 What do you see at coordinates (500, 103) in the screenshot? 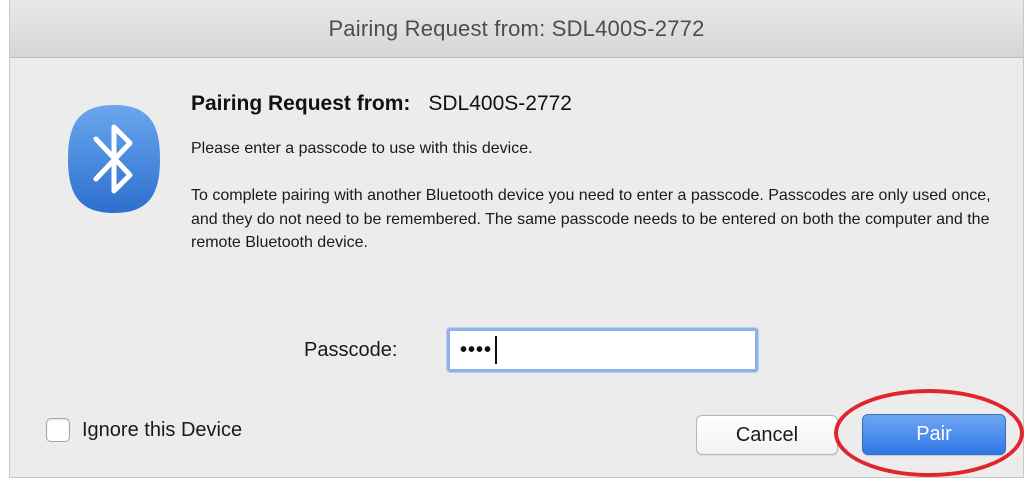
I see `device-name: SDL400S-2772` at bounding box center [500, 103].